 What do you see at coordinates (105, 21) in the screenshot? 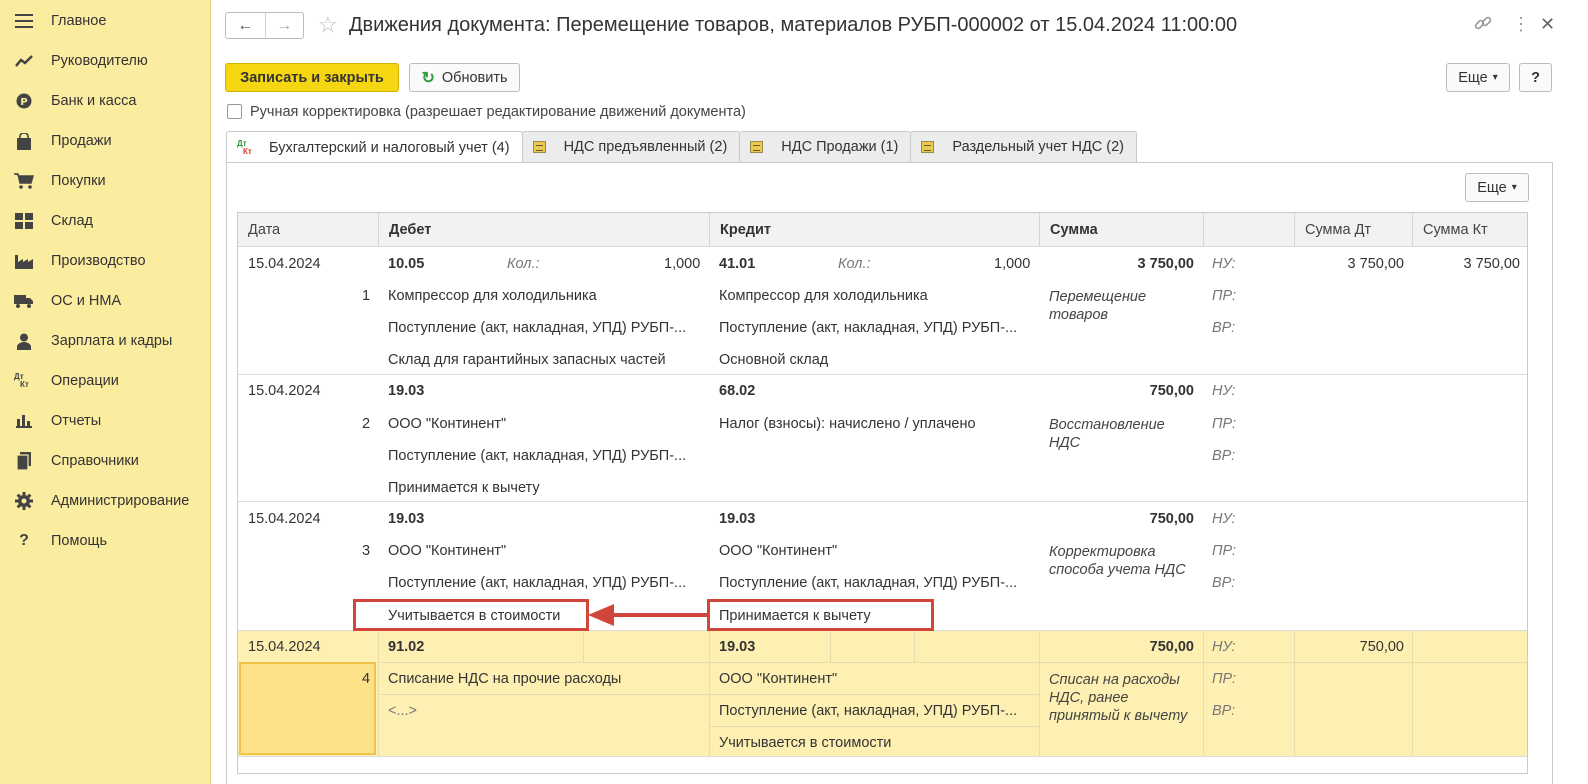
I see `sidebar-item-main: Главное` at bounding box center [105, 21].